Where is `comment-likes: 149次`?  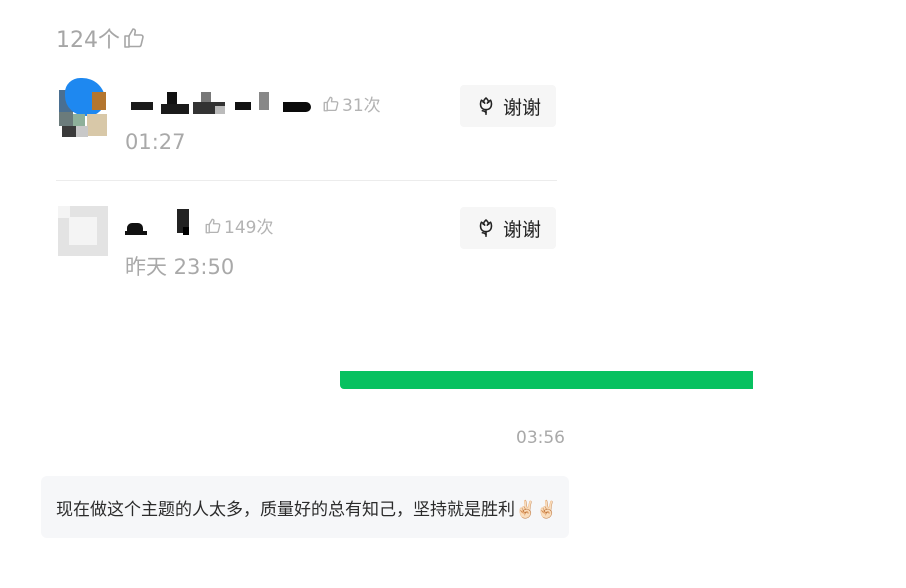
comment-likes: 149次 is located at coordinates (238, 225).